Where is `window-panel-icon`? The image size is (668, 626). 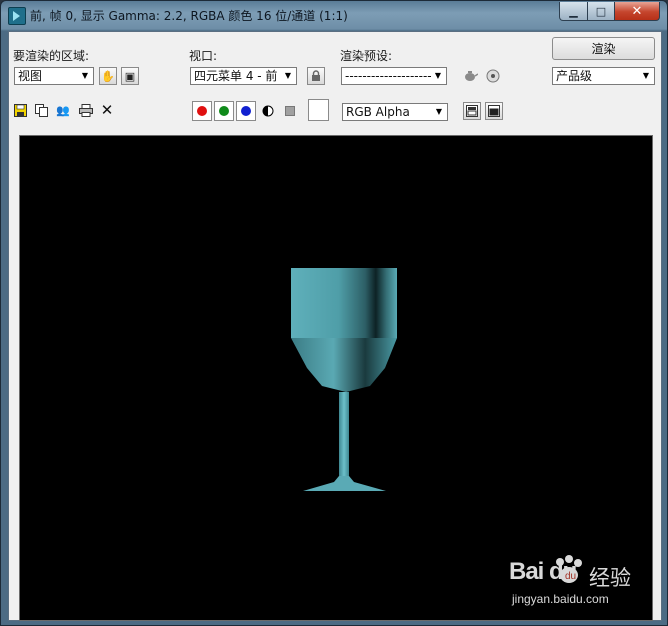
window-panel-icon is located at coordinates (494, 111).